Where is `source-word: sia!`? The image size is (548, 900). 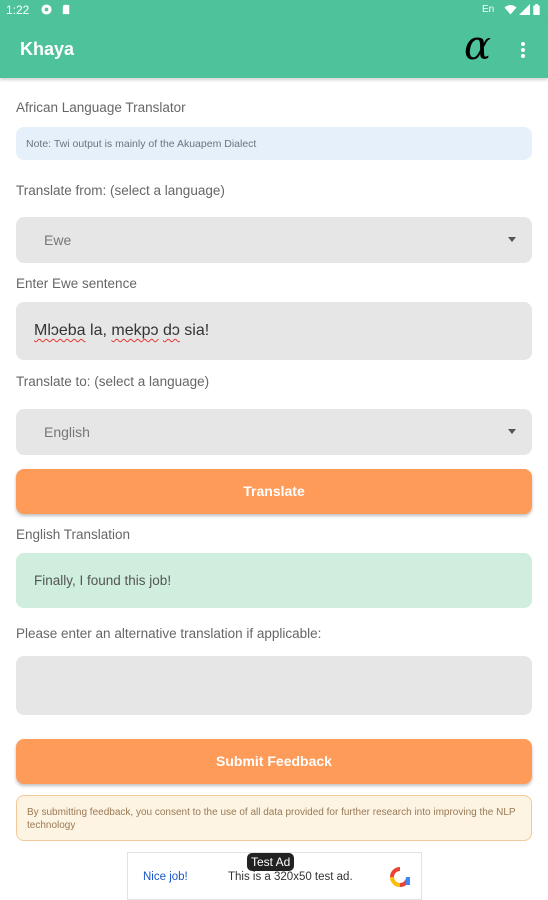 source-word: sia! is located at coordinates (194, 330).